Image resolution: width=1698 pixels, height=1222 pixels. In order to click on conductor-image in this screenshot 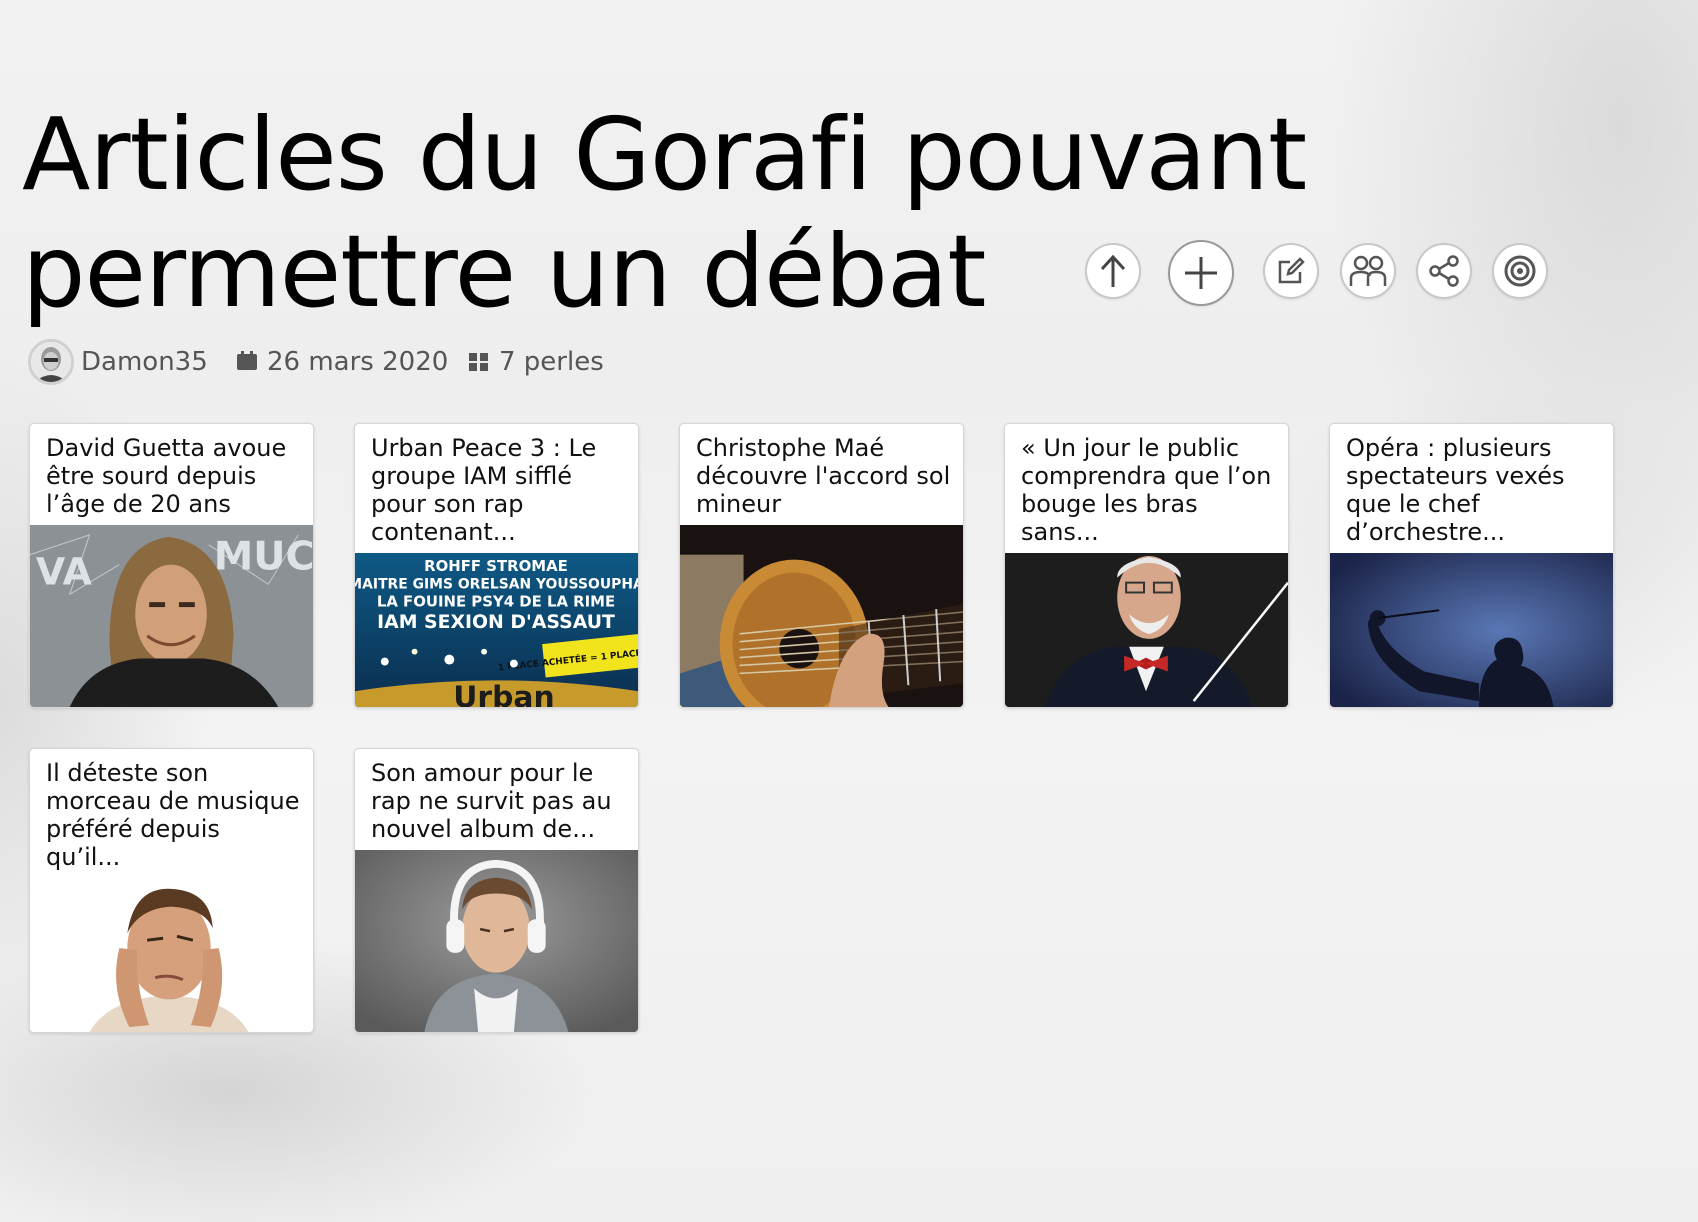, I will do `click(1146, 630)`.